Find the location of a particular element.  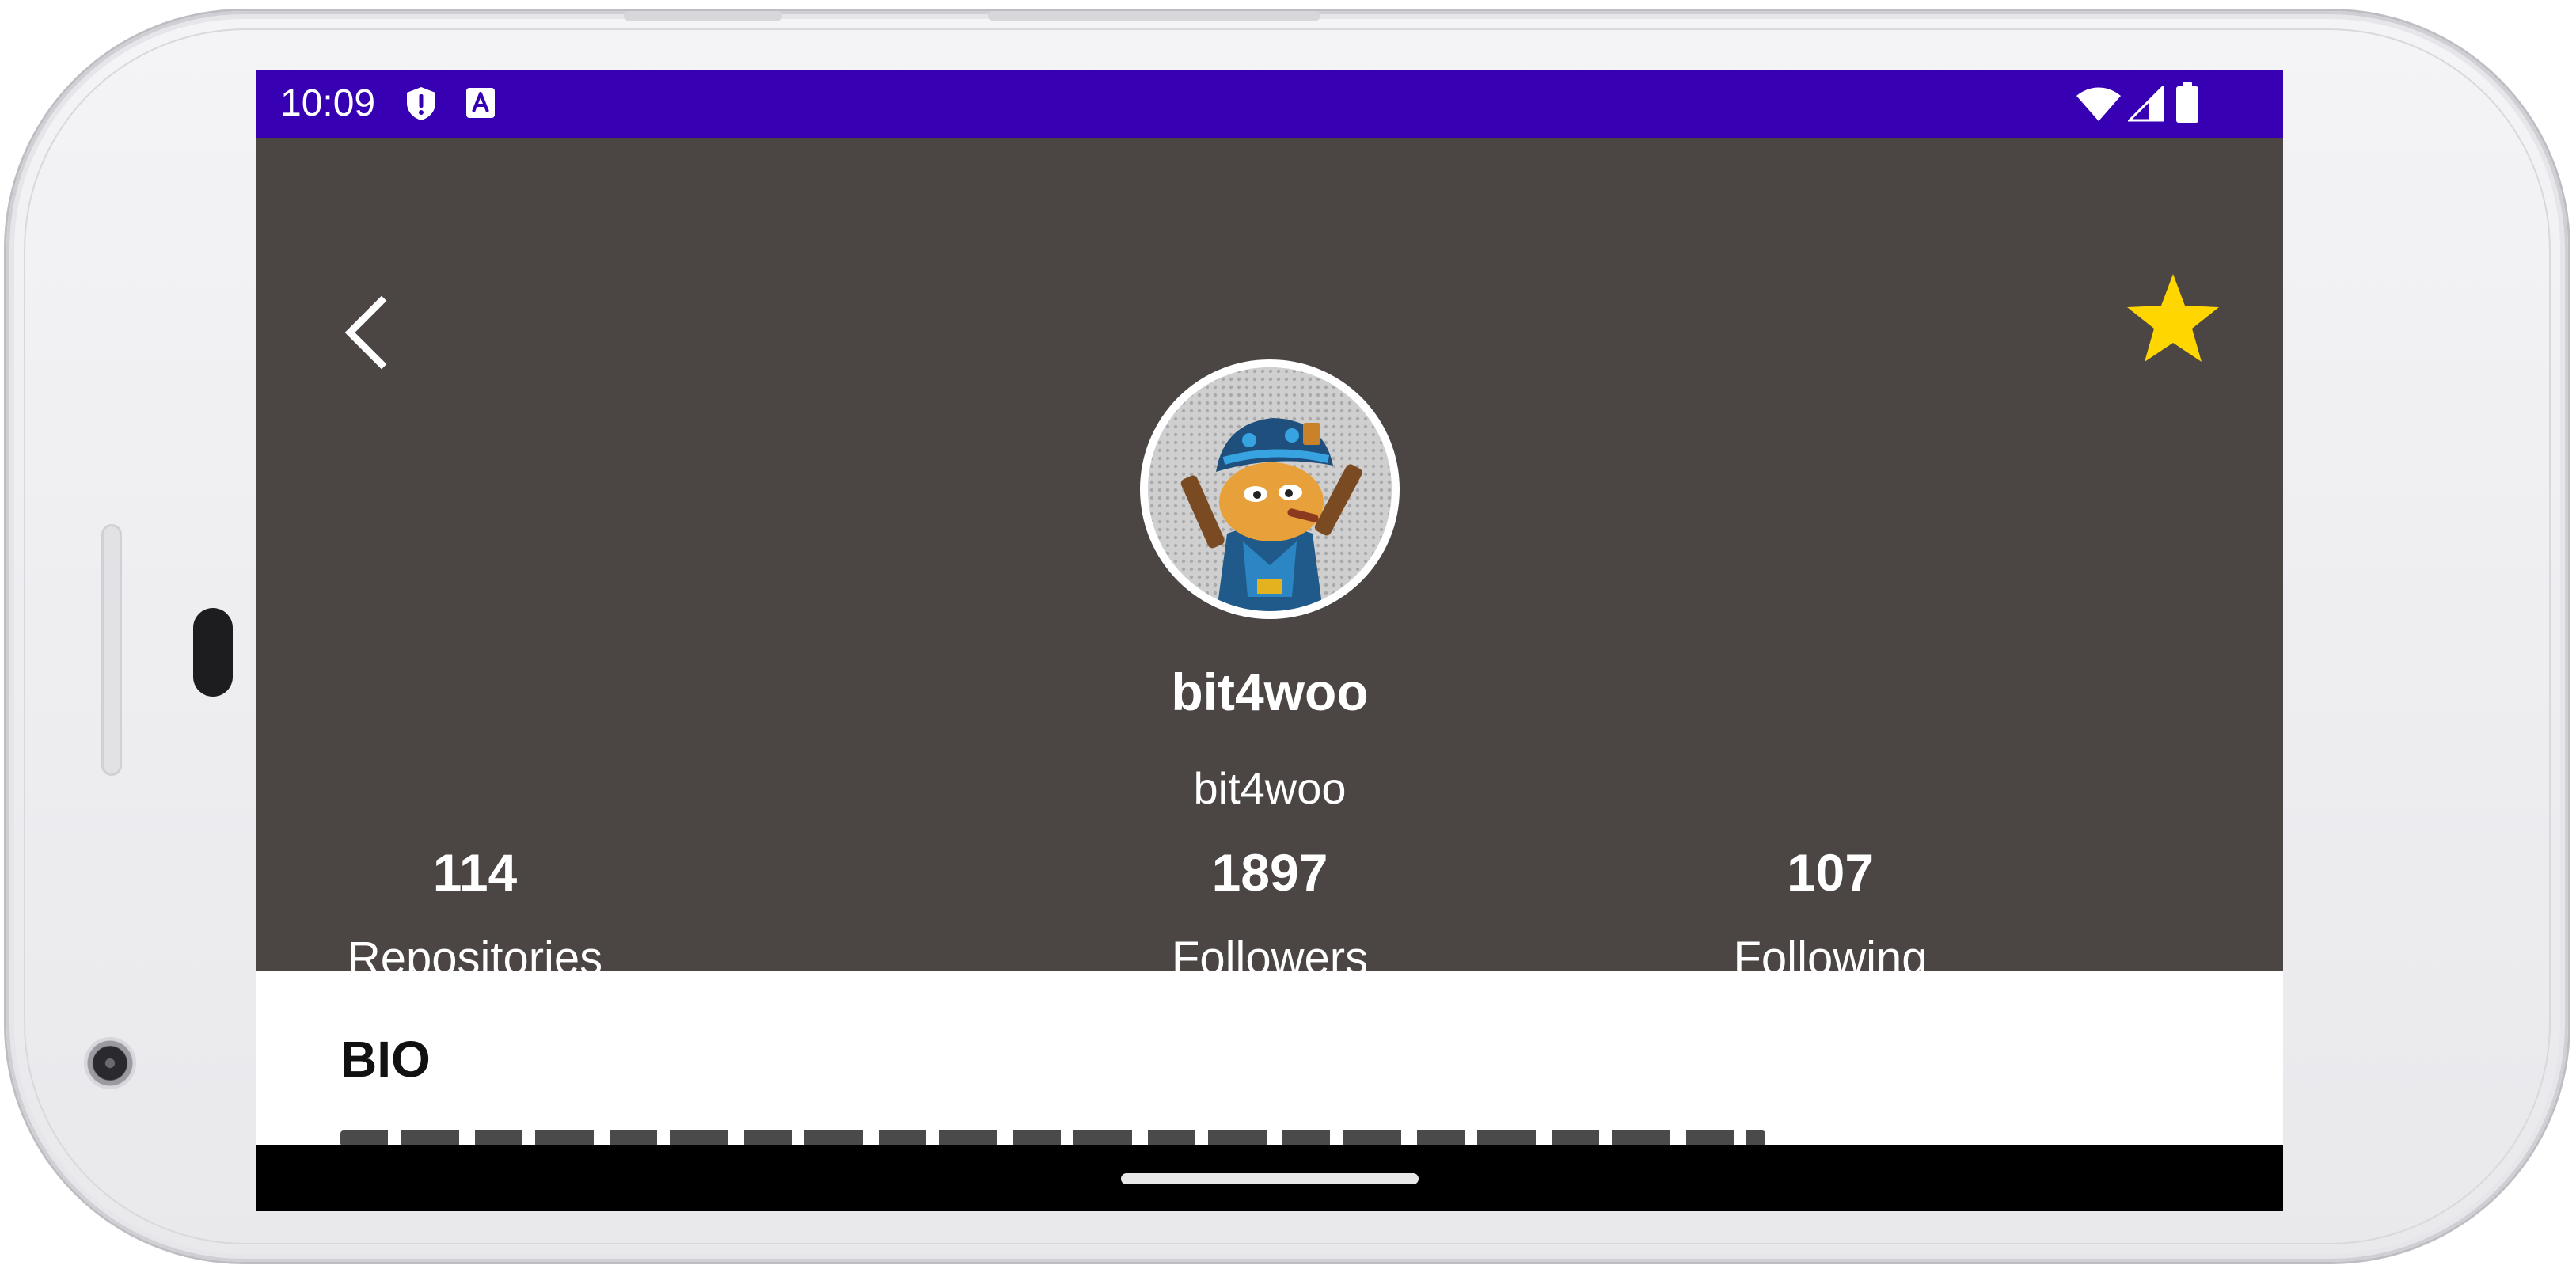

home-gesture-handle is located at coordinates (1270, 1178).